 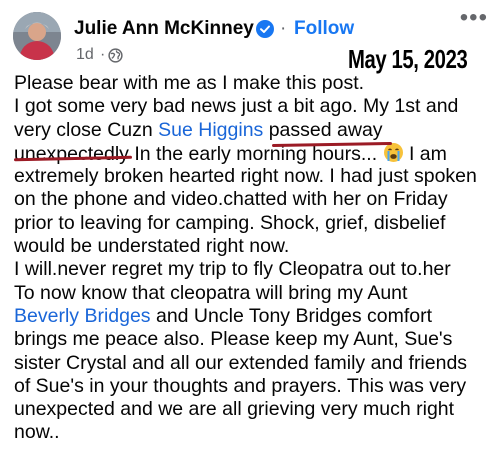 What do you see at coordinates (164, 29) in the screenshot?
I see `author-name: Julie Ann McKinney` at bounding box center [164, 29].